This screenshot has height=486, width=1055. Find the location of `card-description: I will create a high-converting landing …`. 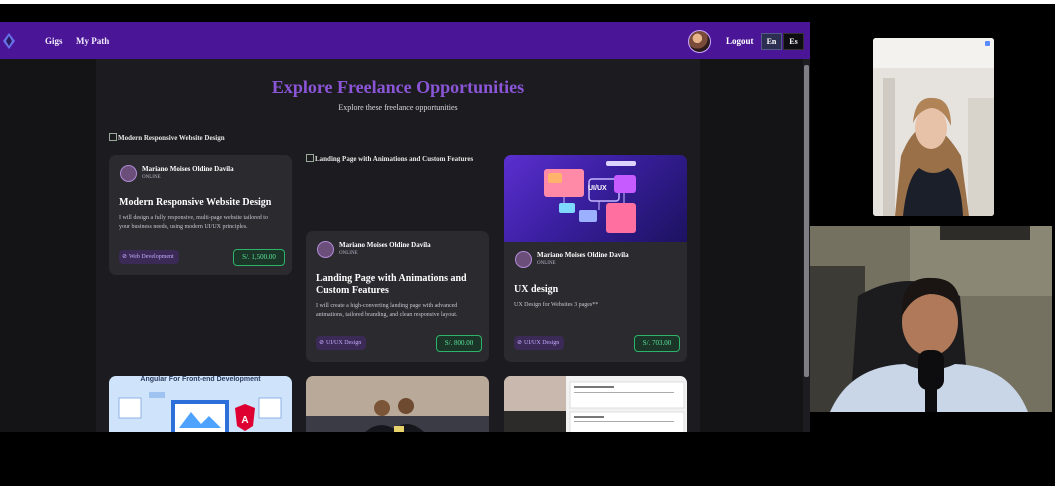

card-description: I will create a high-converting landing … is located at coordinates (387, 310).